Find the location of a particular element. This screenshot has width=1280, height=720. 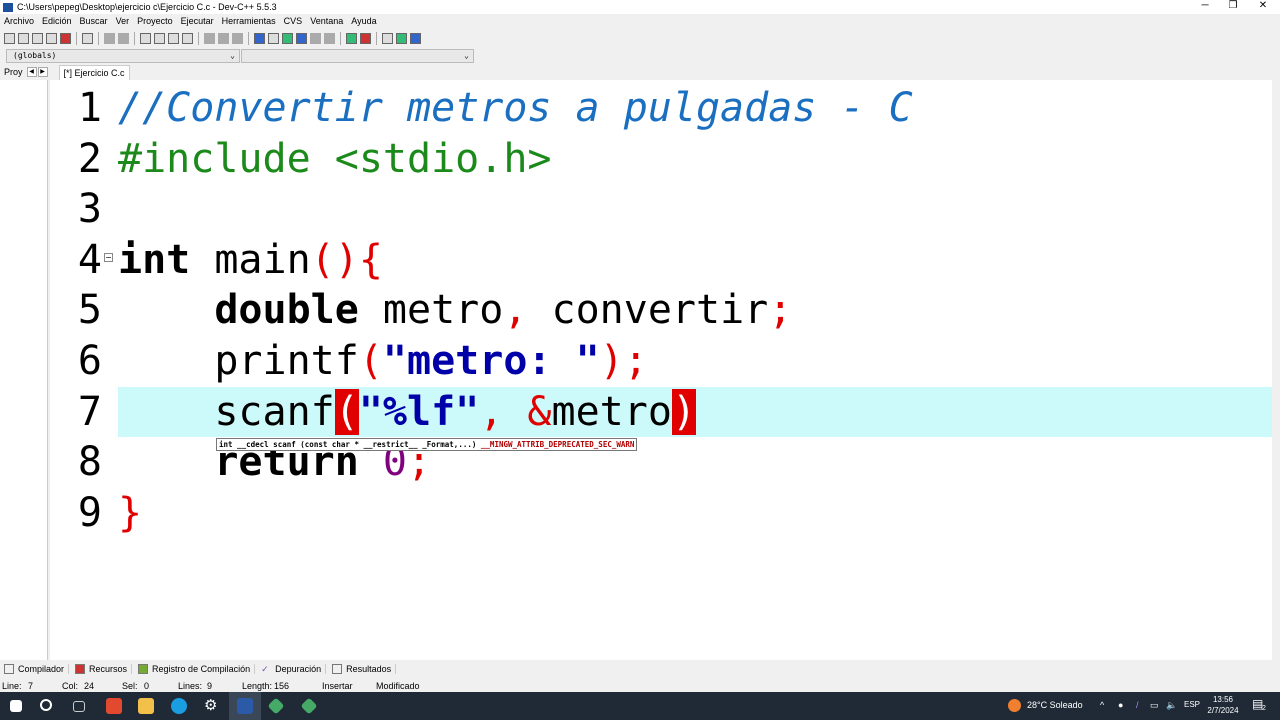

save-all-icon is located at coordinates (51, 38).